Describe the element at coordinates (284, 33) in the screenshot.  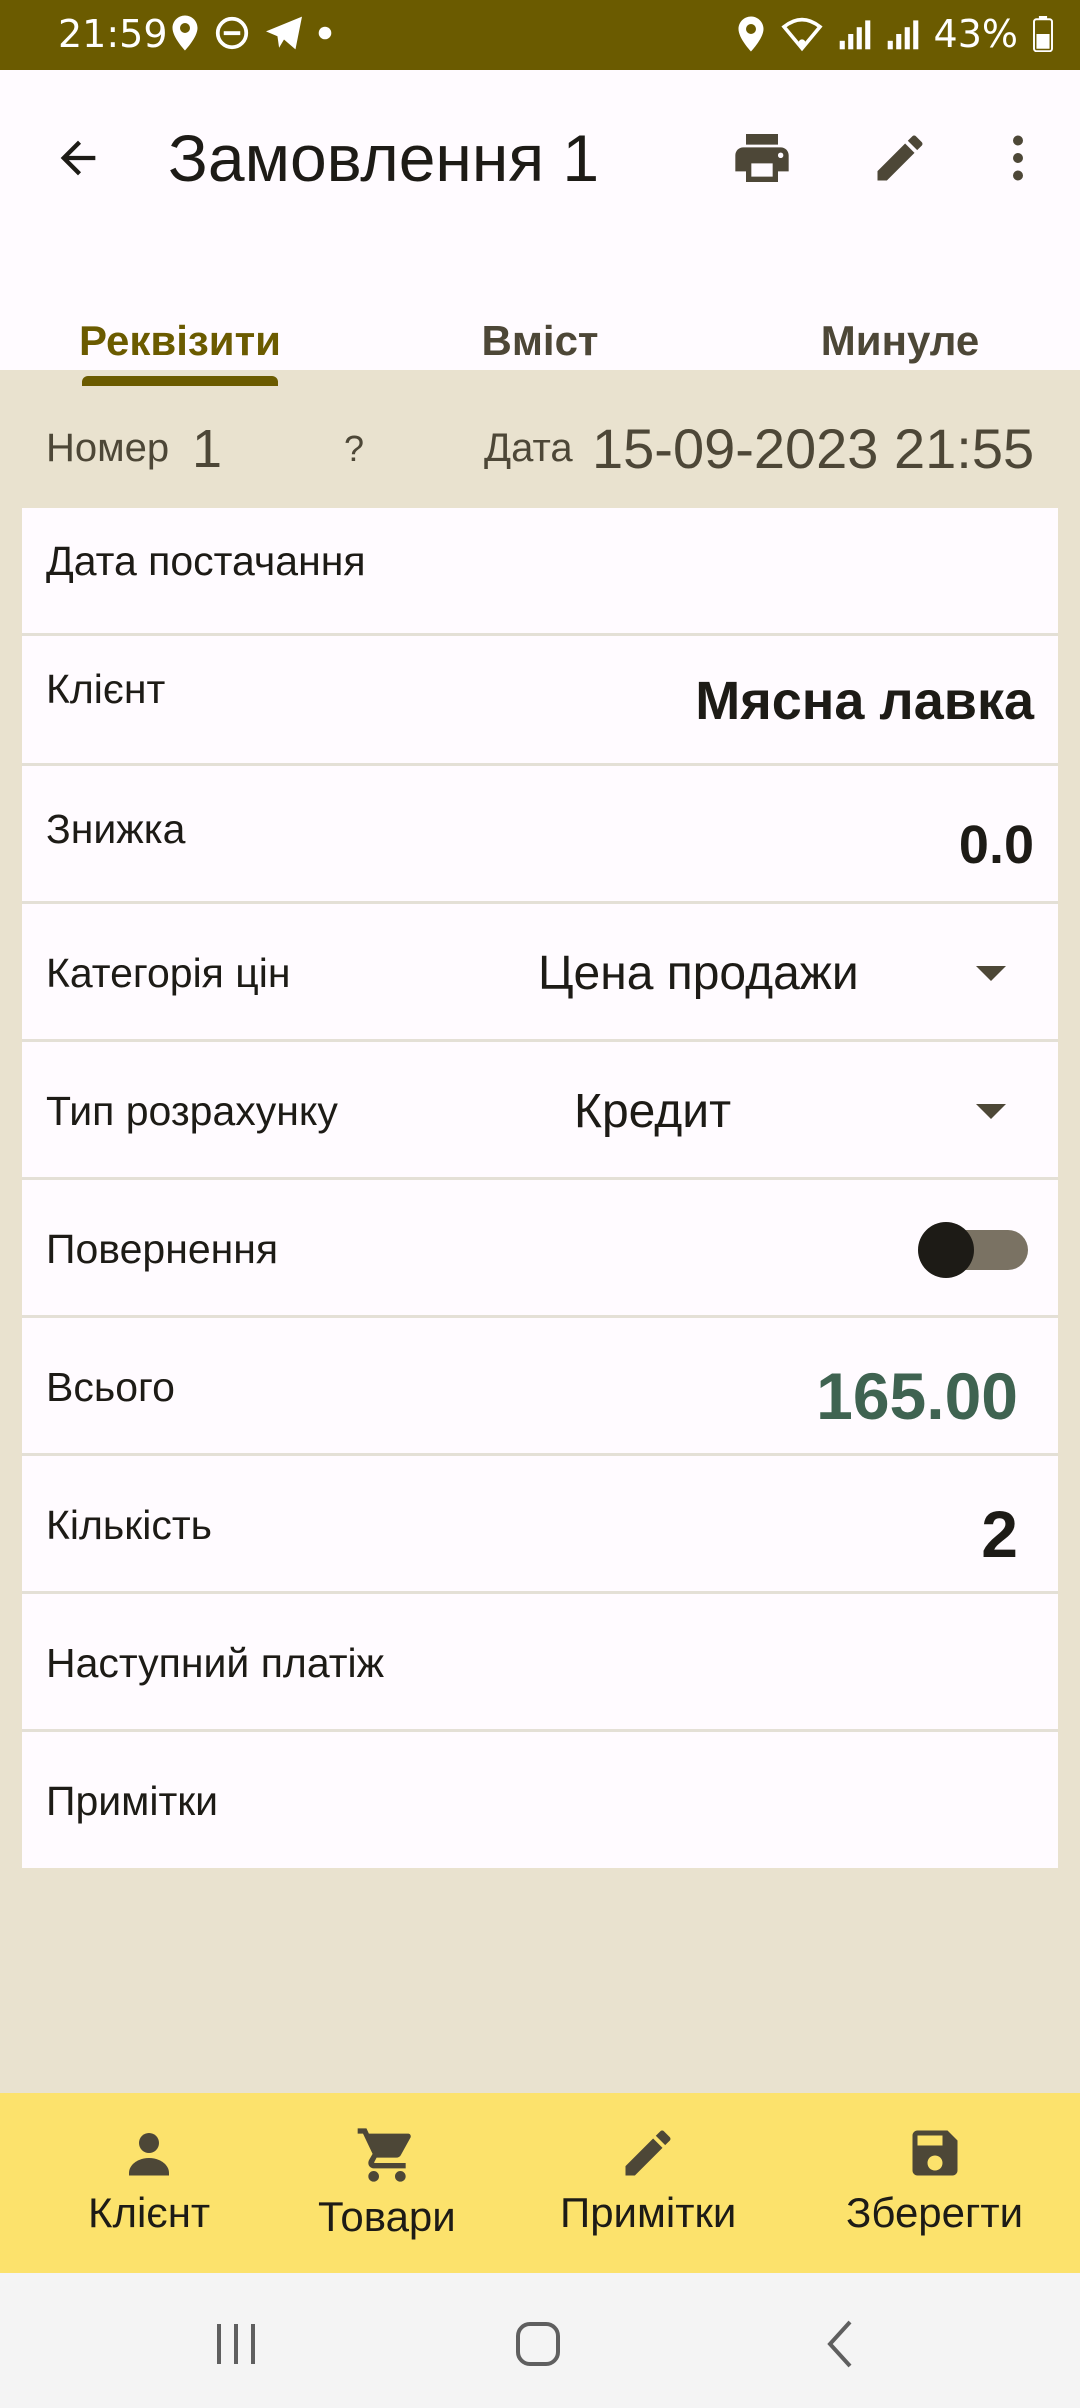
I see `telegram-icon` at that location.